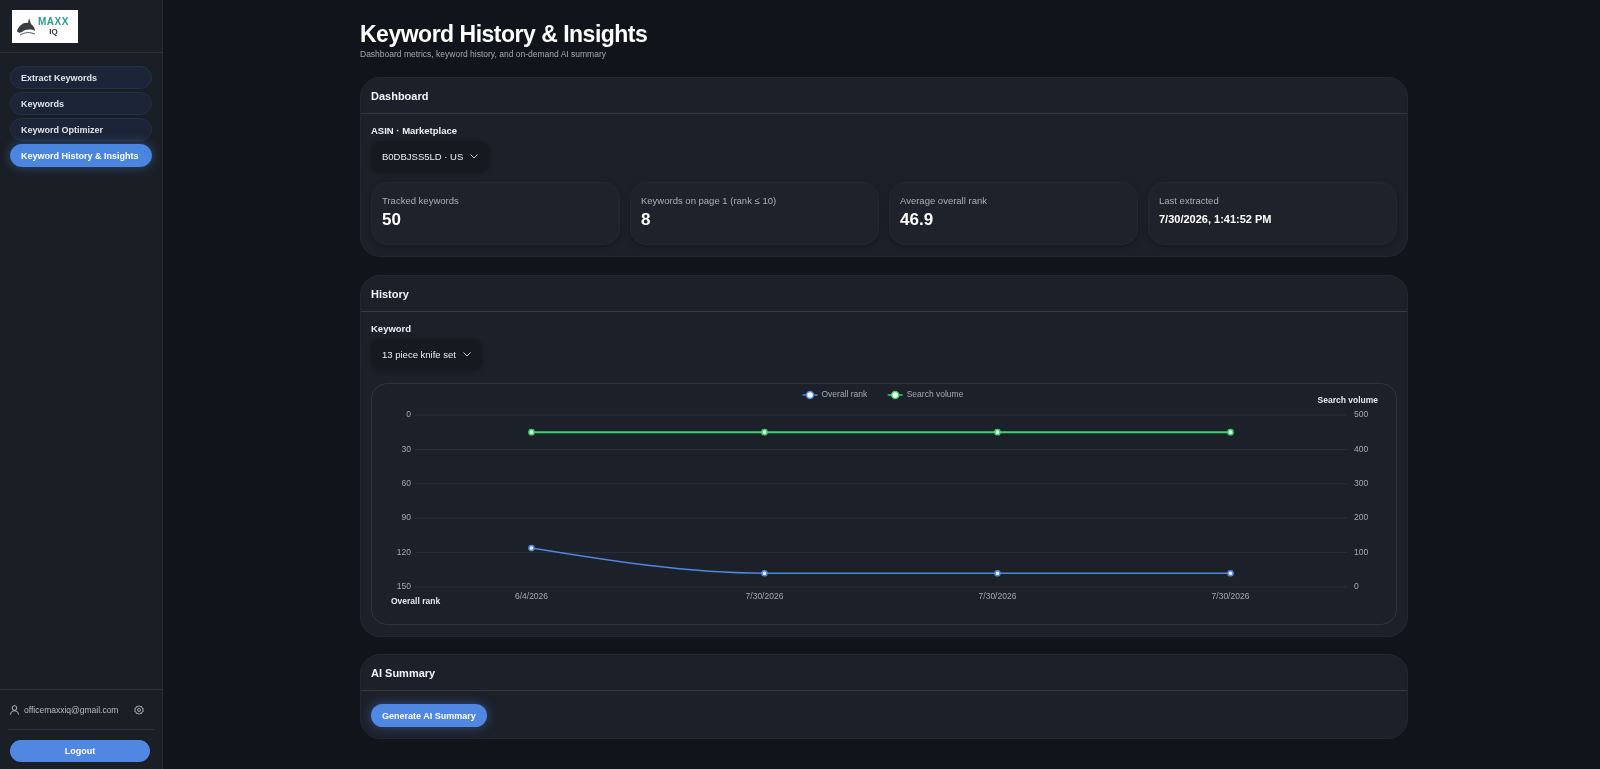  I want to click on stat-label: Keywords on page 1 (rank ≤ 10), so click(709, 201).